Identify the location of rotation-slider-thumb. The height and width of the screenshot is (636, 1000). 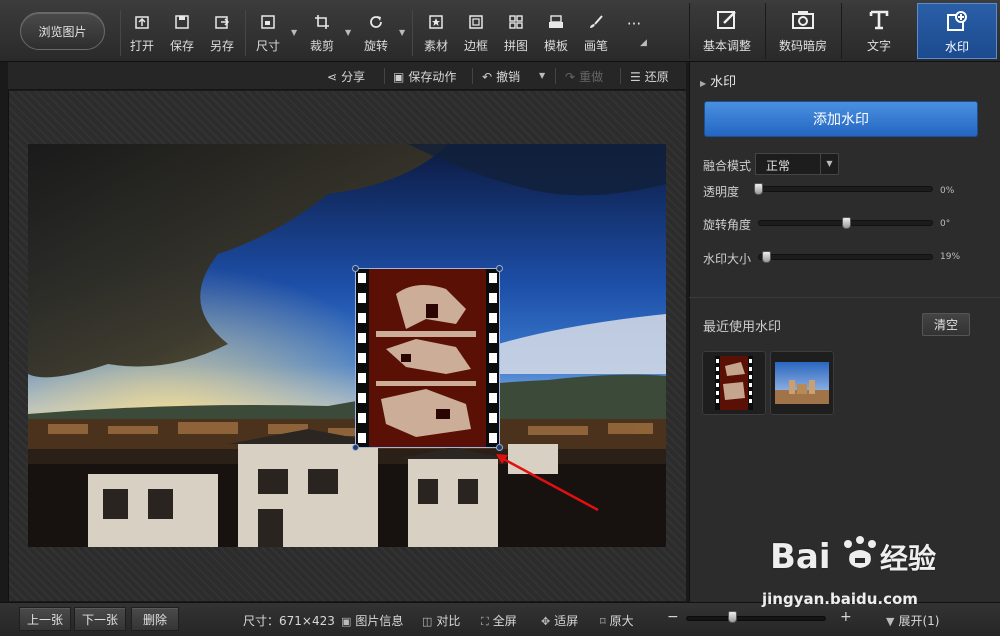
(846, 223).